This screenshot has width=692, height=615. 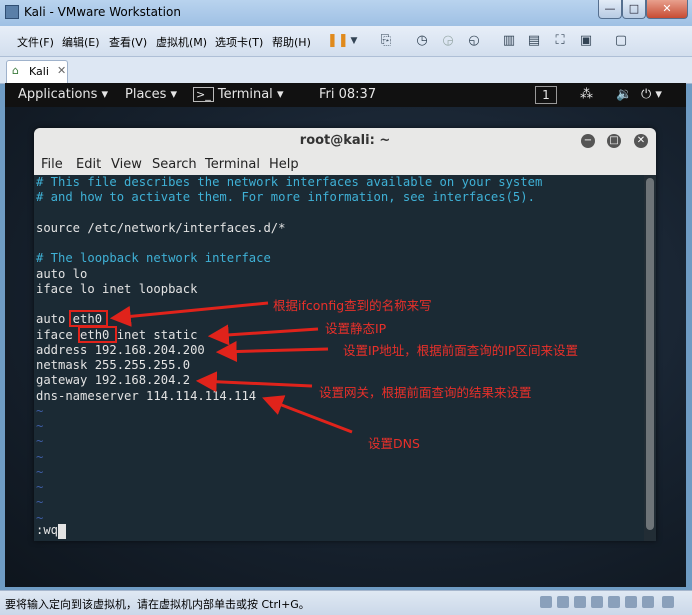 What do you see at coordinates (203, 94) in the screenshot?
I see `terminal-app-icon: >_` at bounding box center [203, 94].